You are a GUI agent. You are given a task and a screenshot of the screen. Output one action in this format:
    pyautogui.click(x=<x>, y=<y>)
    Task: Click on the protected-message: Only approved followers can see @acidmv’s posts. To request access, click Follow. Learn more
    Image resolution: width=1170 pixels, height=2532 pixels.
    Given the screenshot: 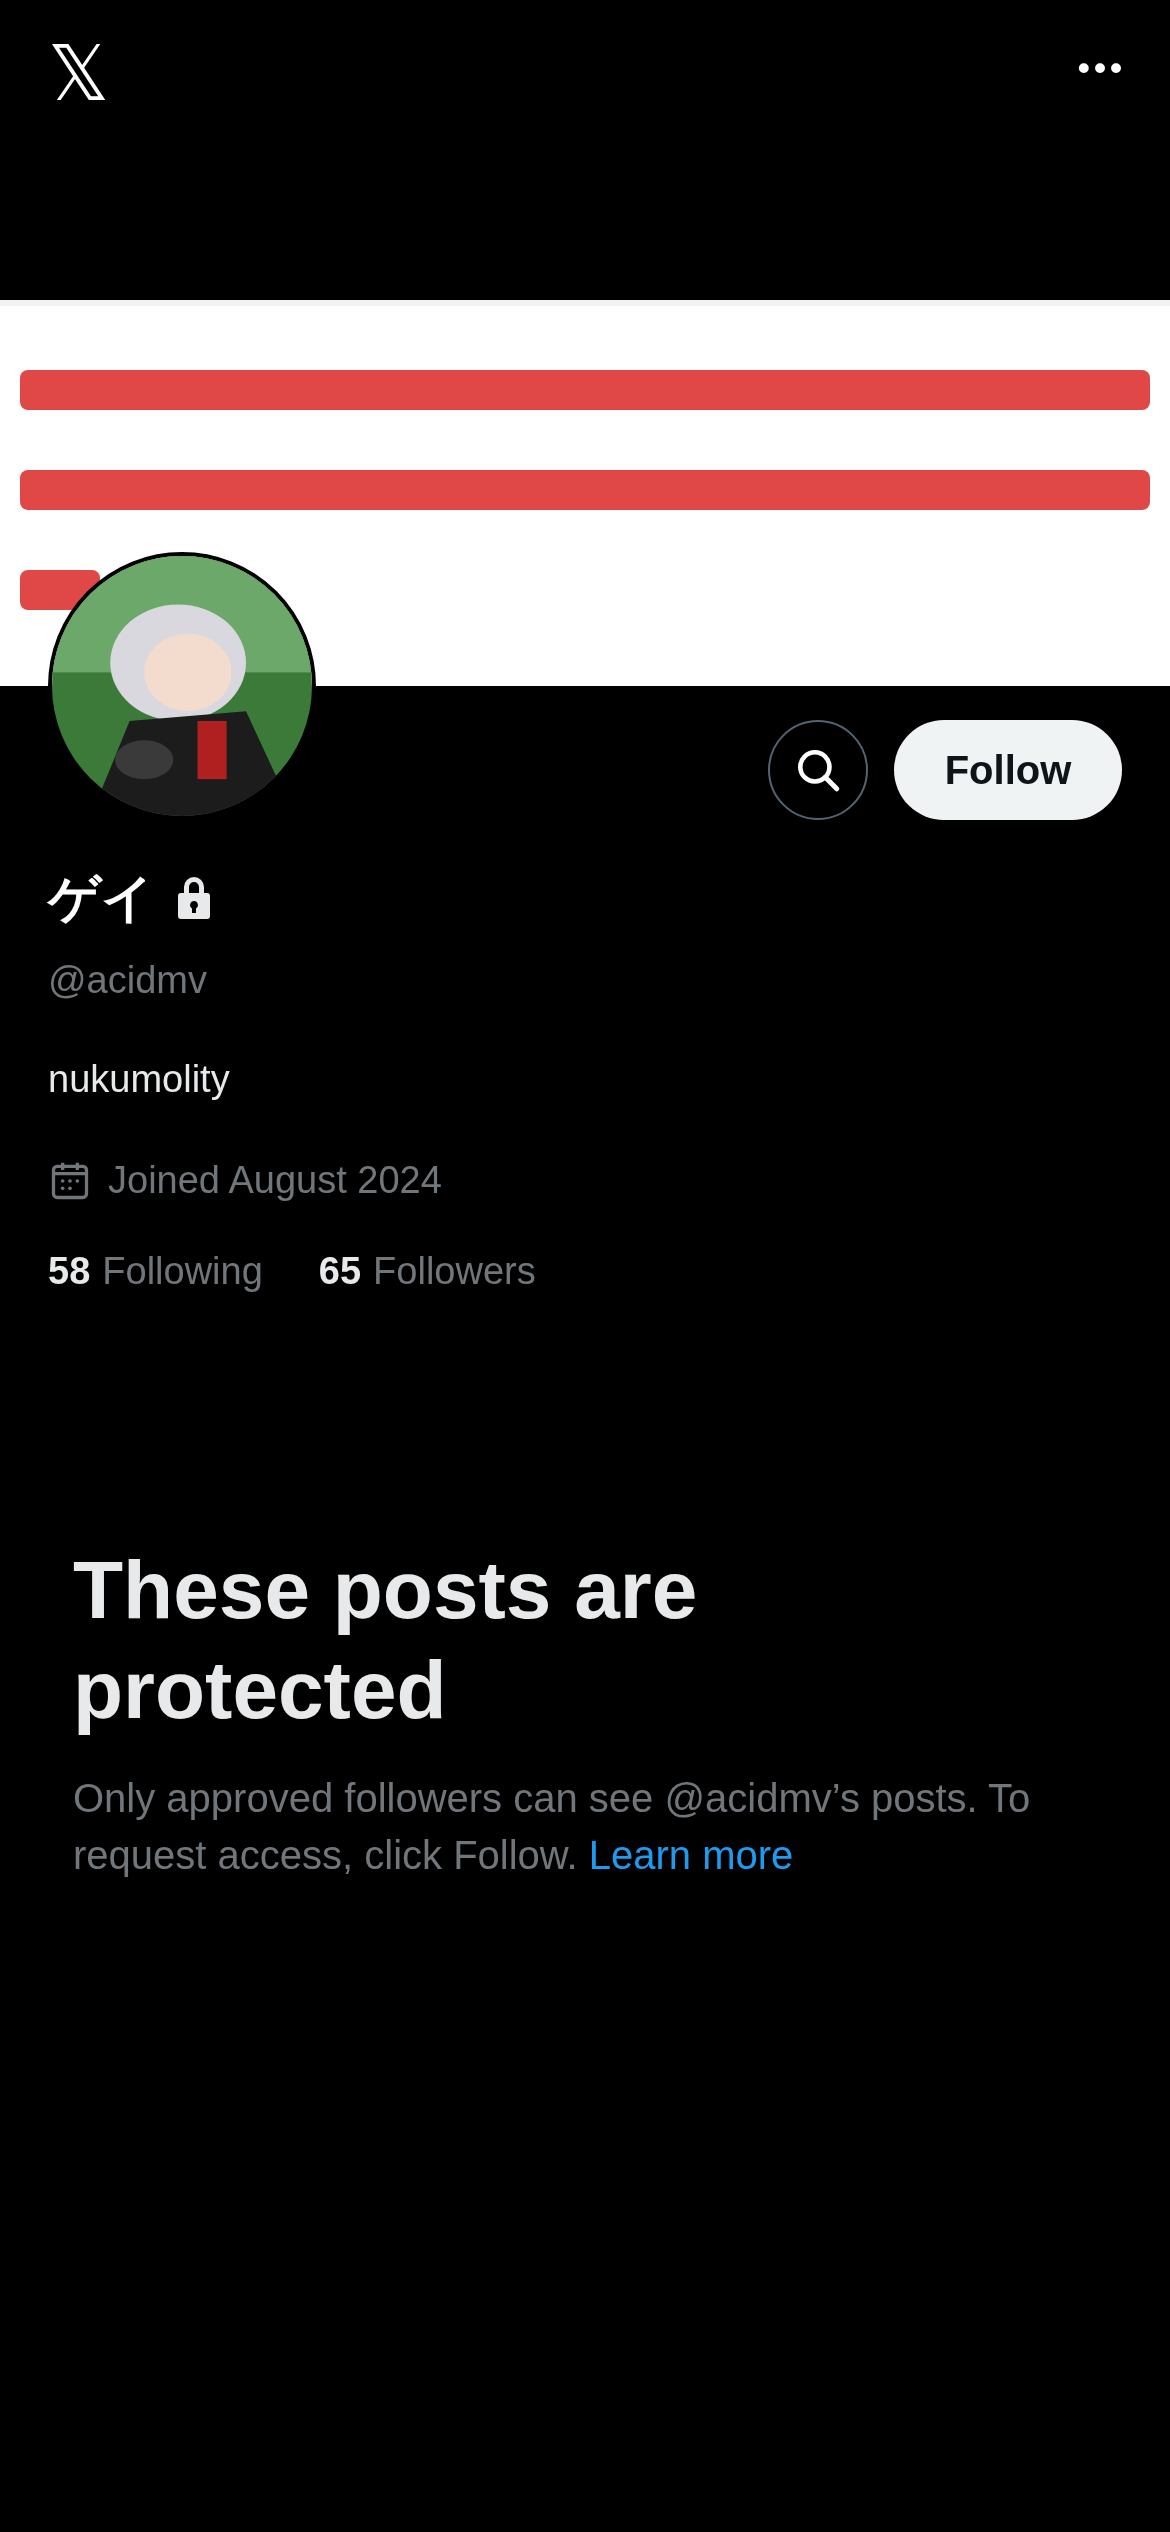 What is the action you would take?
    pyautogui.click(x=552, y=1827)
    